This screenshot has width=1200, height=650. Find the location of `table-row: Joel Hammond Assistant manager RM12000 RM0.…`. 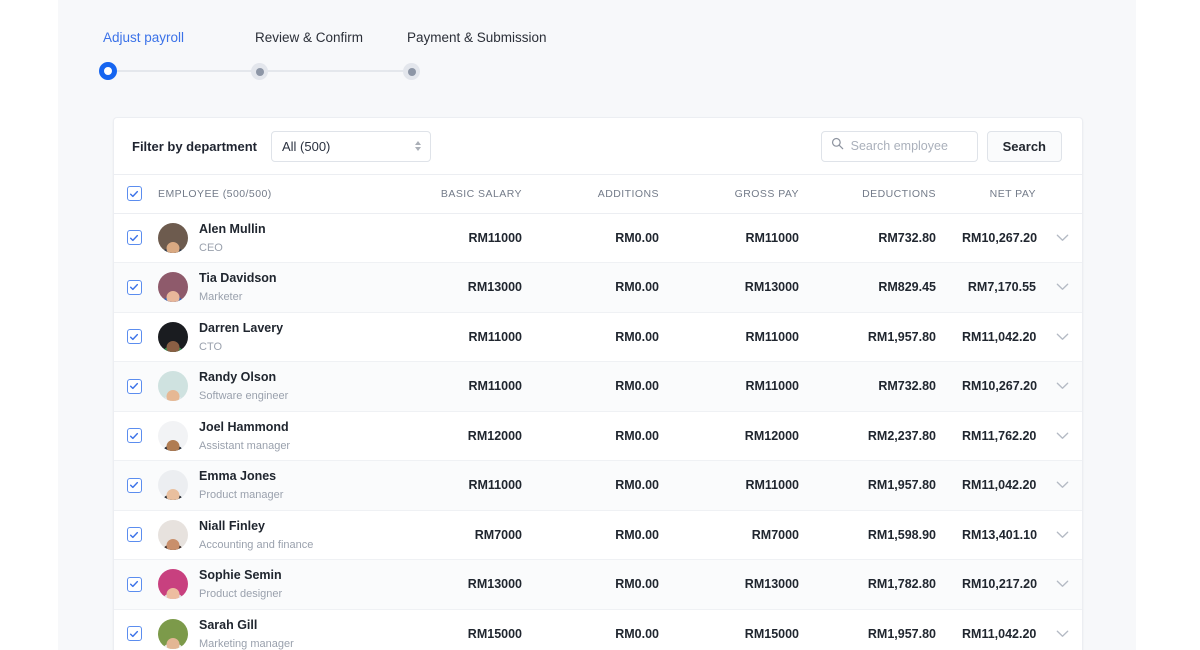

table-row: Joel Hammond Assistant manager RM12000 RM0.… is located at coordinates (598, 436).